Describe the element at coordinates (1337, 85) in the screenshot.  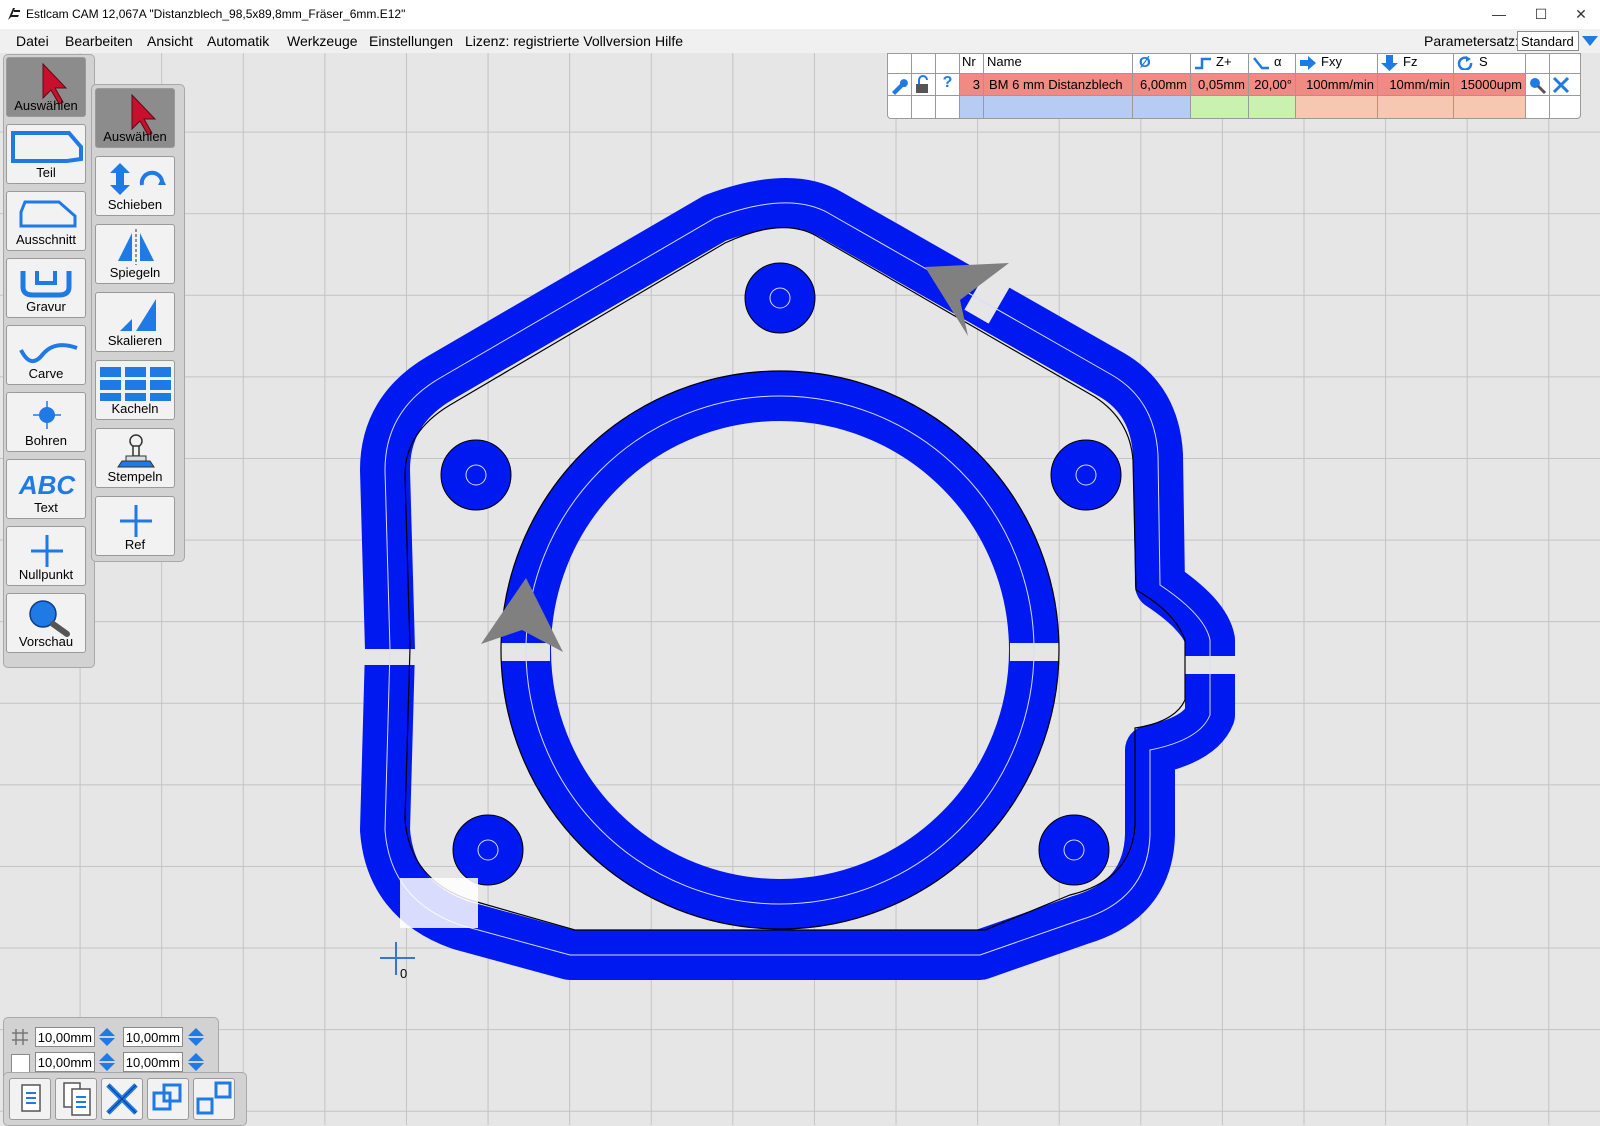
I see `tool-fxy: 100mm/min` at that location.